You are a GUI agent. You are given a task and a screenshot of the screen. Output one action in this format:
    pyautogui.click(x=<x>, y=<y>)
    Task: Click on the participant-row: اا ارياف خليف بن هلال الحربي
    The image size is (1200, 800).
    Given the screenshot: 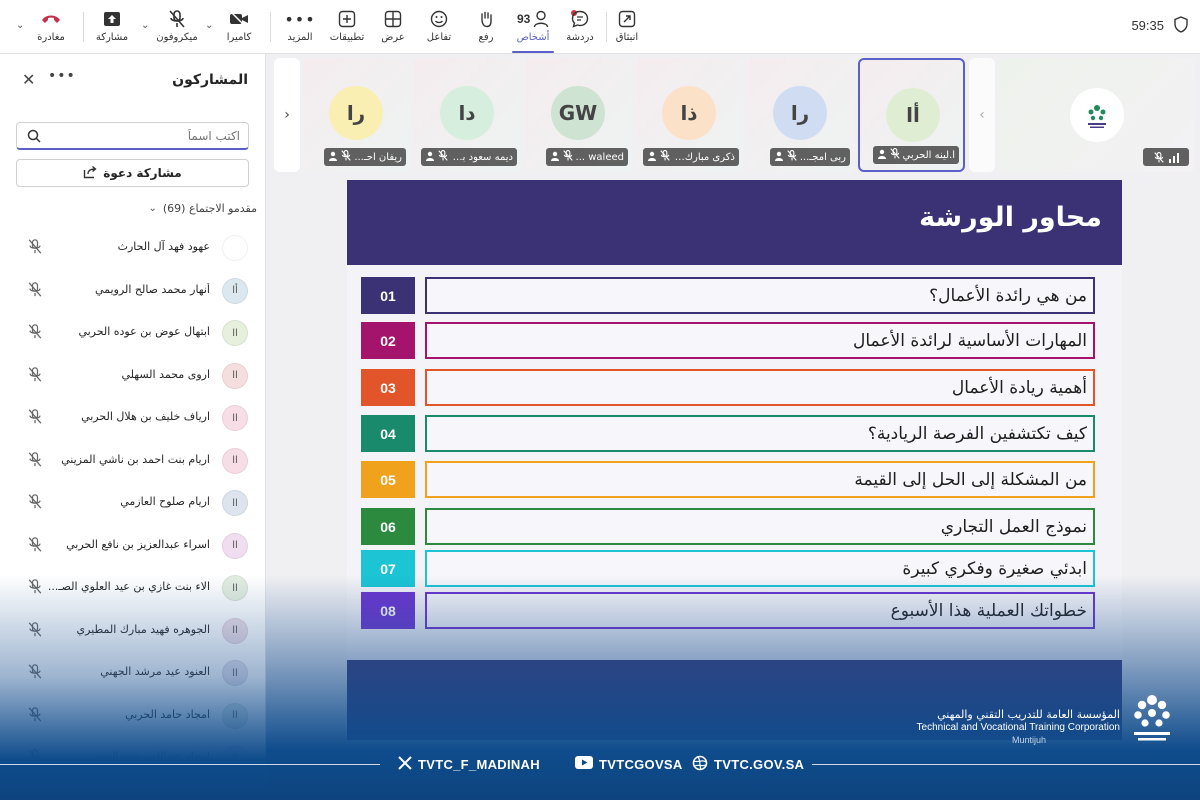 What is the action you would take?
    pyautogui.click(x=133, y=420)
    